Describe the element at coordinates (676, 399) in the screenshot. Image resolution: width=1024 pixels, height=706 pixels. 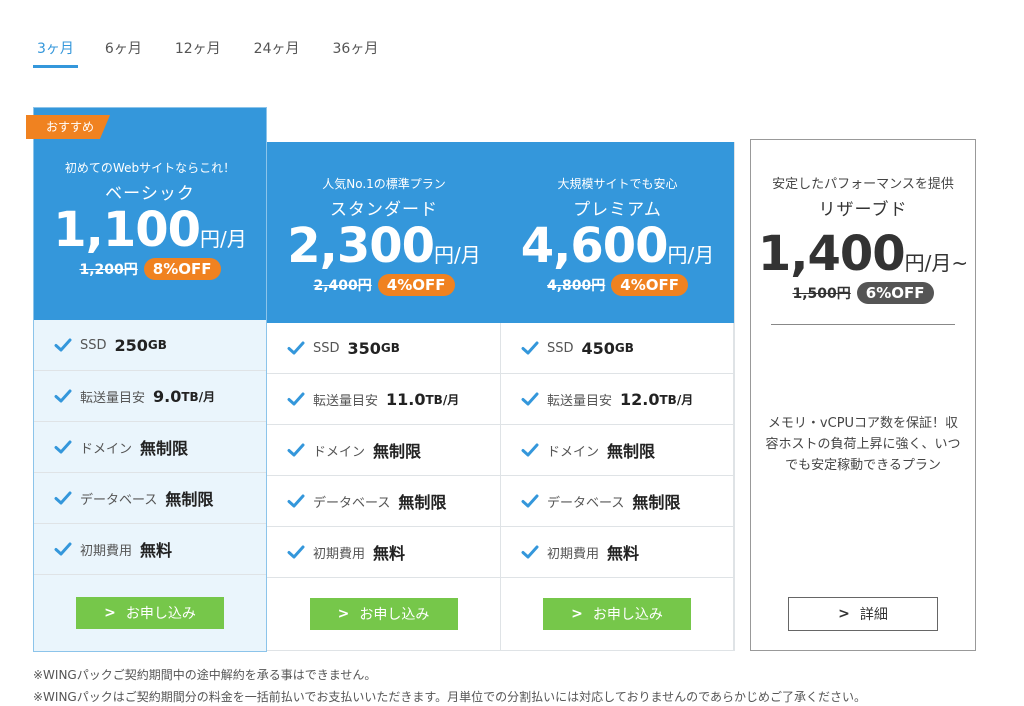
I see `feature-unit: TB/月` at that location.